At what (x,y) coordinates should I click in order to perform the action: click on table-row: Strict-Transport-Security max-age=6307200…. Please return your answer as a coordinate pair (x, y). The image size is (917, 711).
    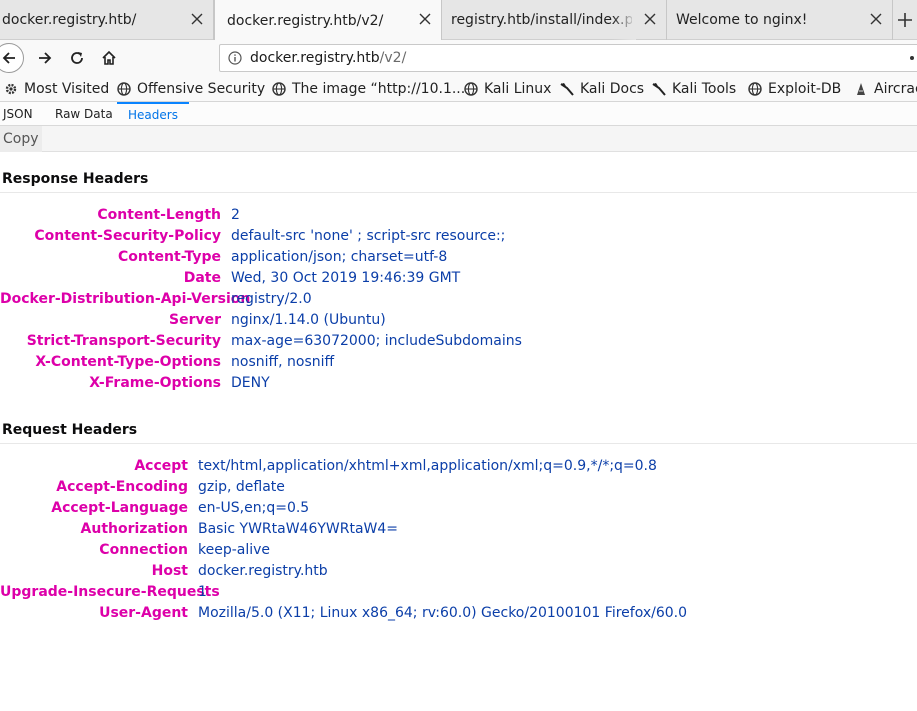
    Looking at the image, I should click on (458, 343).